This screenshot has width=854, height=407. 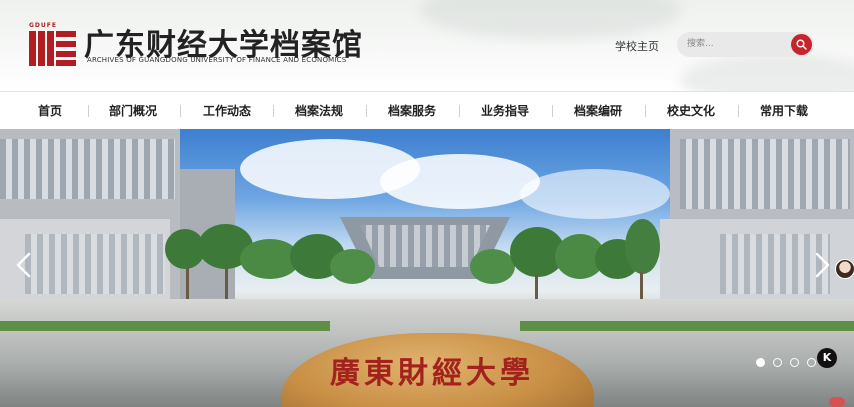 I want to click on nav-item-department: 部门概况, so click(x=133, y=111).